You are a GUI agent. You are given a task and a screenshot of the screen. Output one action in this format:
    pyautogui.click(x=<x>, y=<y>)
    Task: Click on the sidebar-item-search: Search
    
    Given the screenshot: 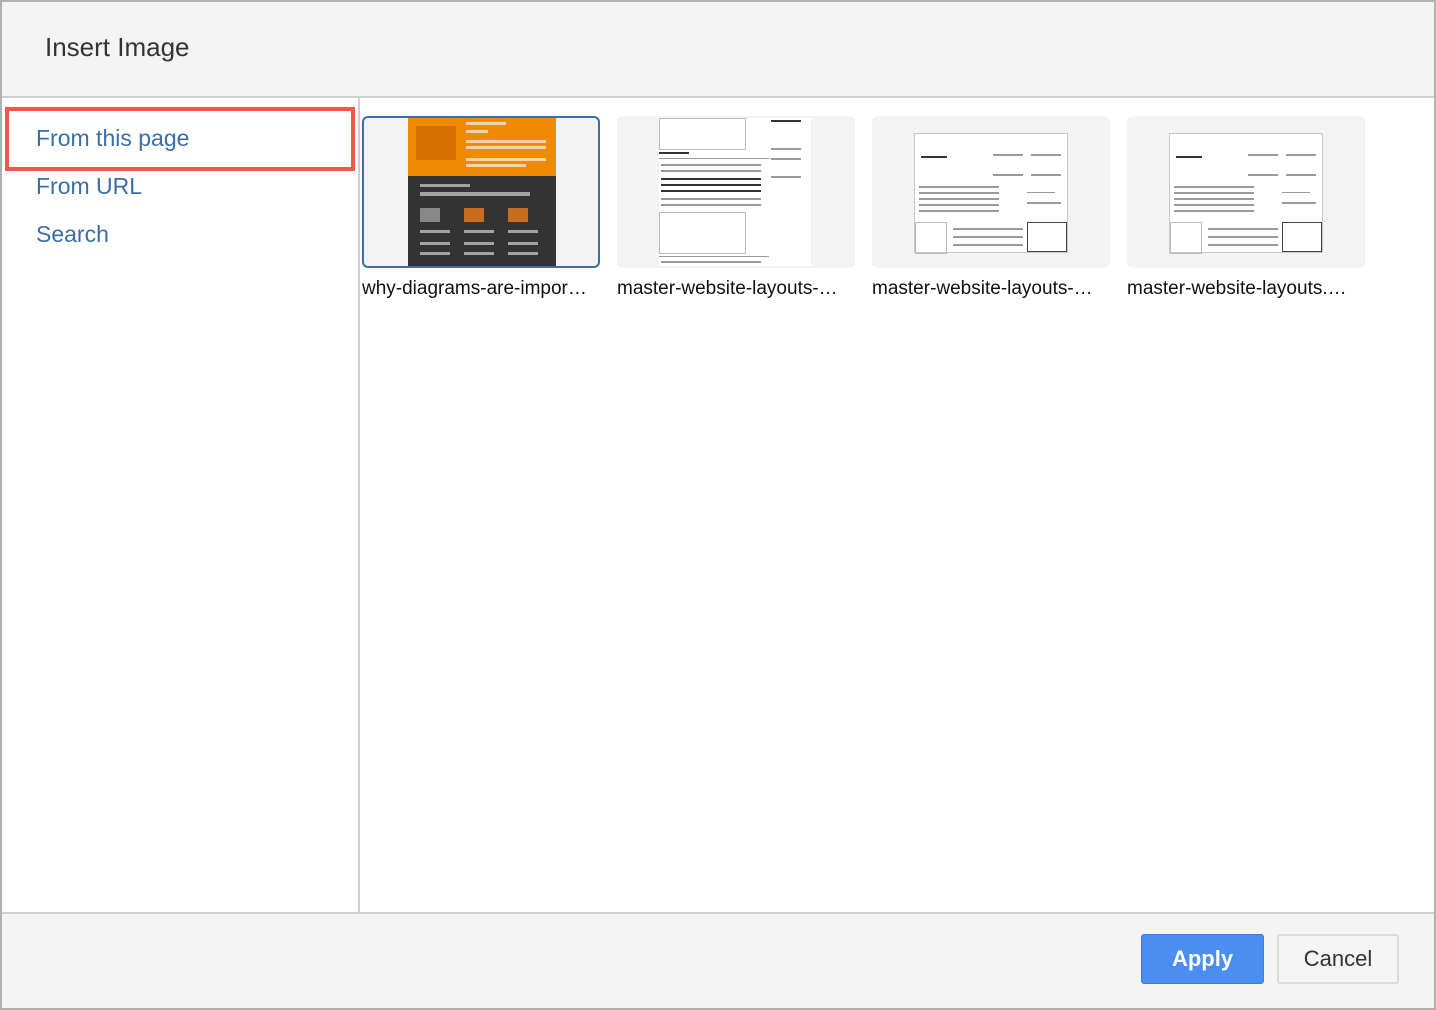 What is the action you would take?
    pyautogui.click(x=72, y=234)
    